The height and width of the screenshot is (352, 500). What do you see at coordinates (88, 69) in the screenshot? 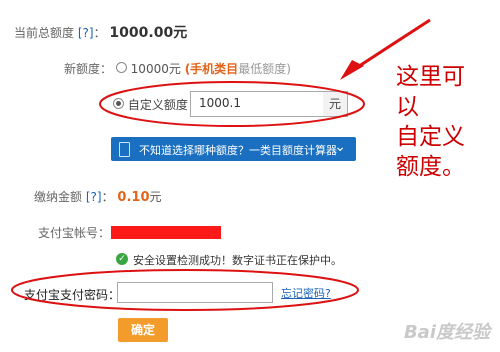
I see `new-quota-label: 新额度：` at bounding box center [88, 69].